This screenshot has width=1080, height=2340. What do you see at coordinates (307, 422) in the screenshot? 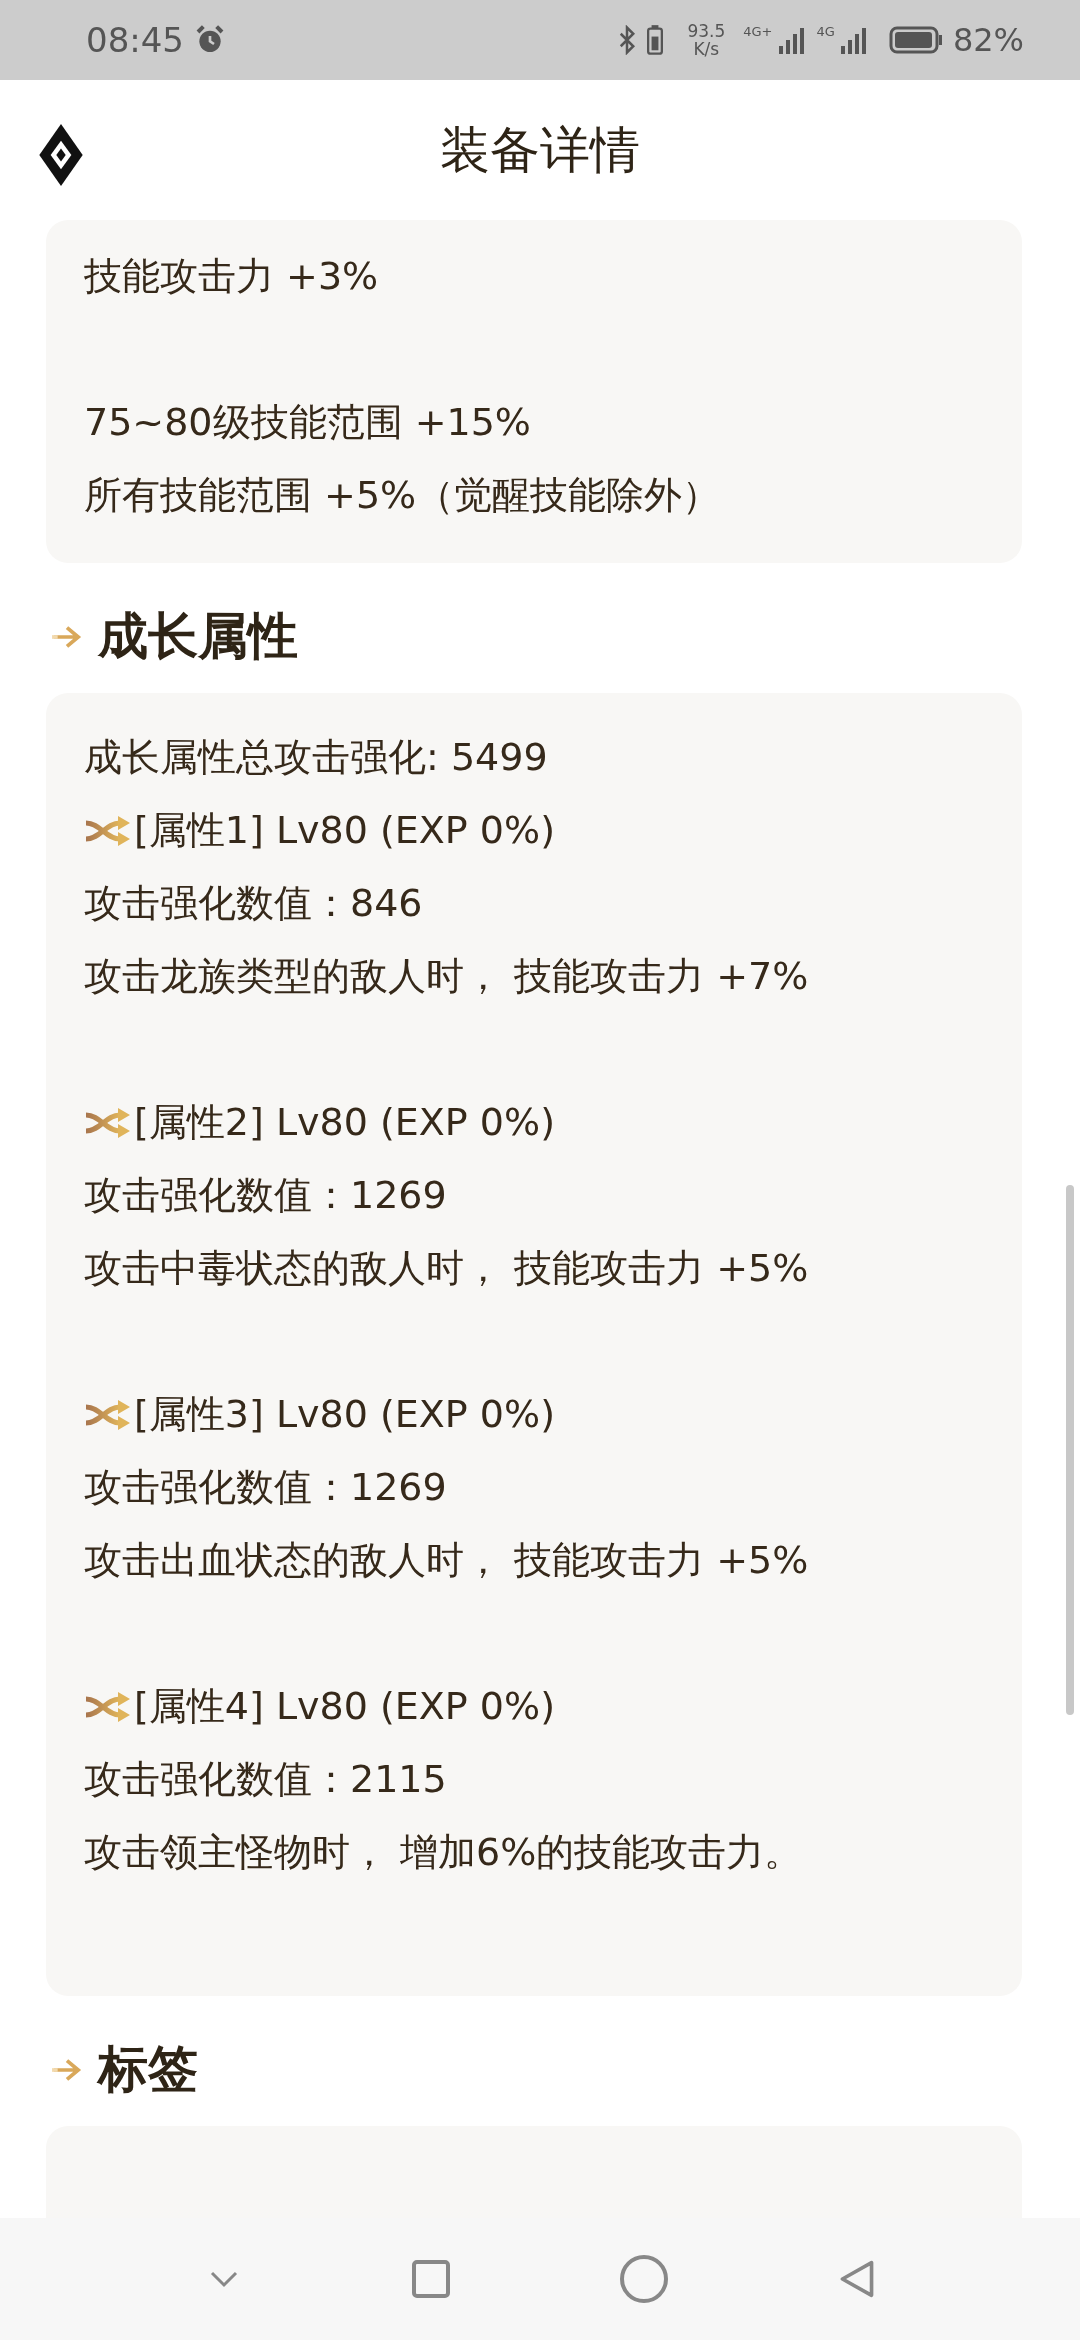
I see `effect-text: 75~80级技能范围 +15%` at bounding box center [307, 422].